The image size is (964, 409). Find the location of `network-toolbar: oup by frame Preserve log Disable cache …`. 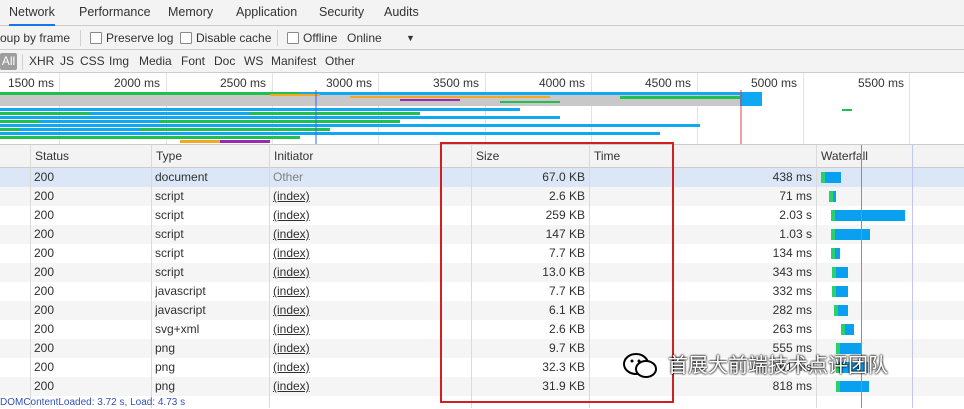

network-toolbar: oup by frame Preserve log Disable cache … is located at coordinates (482, 38).